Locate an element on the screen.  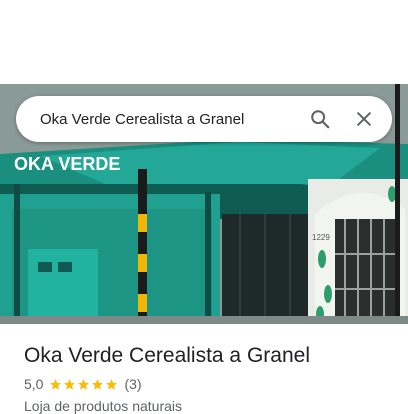
close-icon is located at coordinates (364, 119).